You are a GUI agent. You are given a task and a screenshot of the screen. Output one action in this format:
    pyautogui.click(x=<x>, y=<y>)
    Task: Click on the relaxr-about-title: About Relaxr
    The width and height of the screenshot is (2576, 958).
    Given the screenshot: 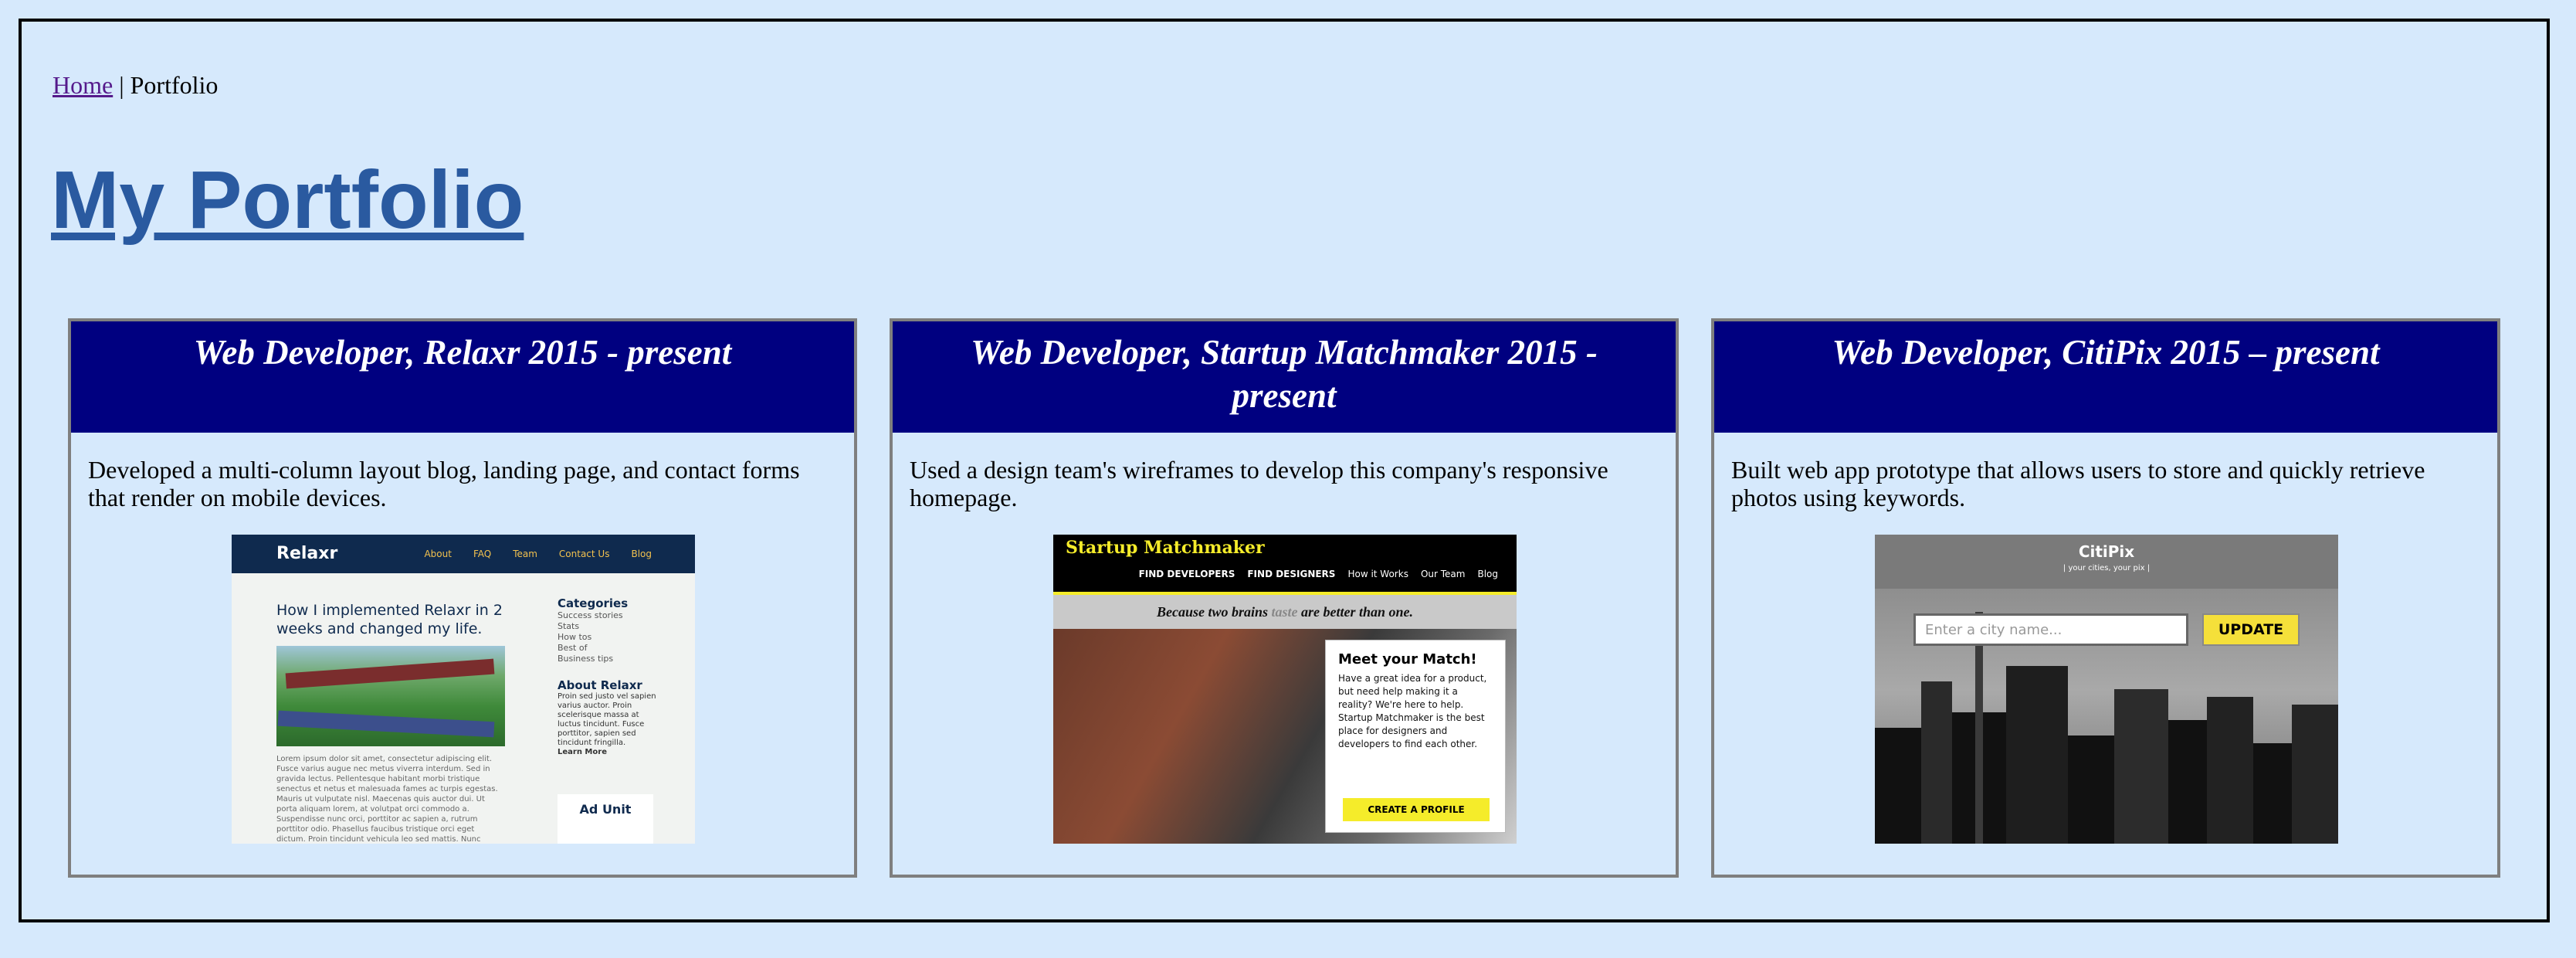 What is the action you would take?
    pyautogui.click(x=600, y=685)
    